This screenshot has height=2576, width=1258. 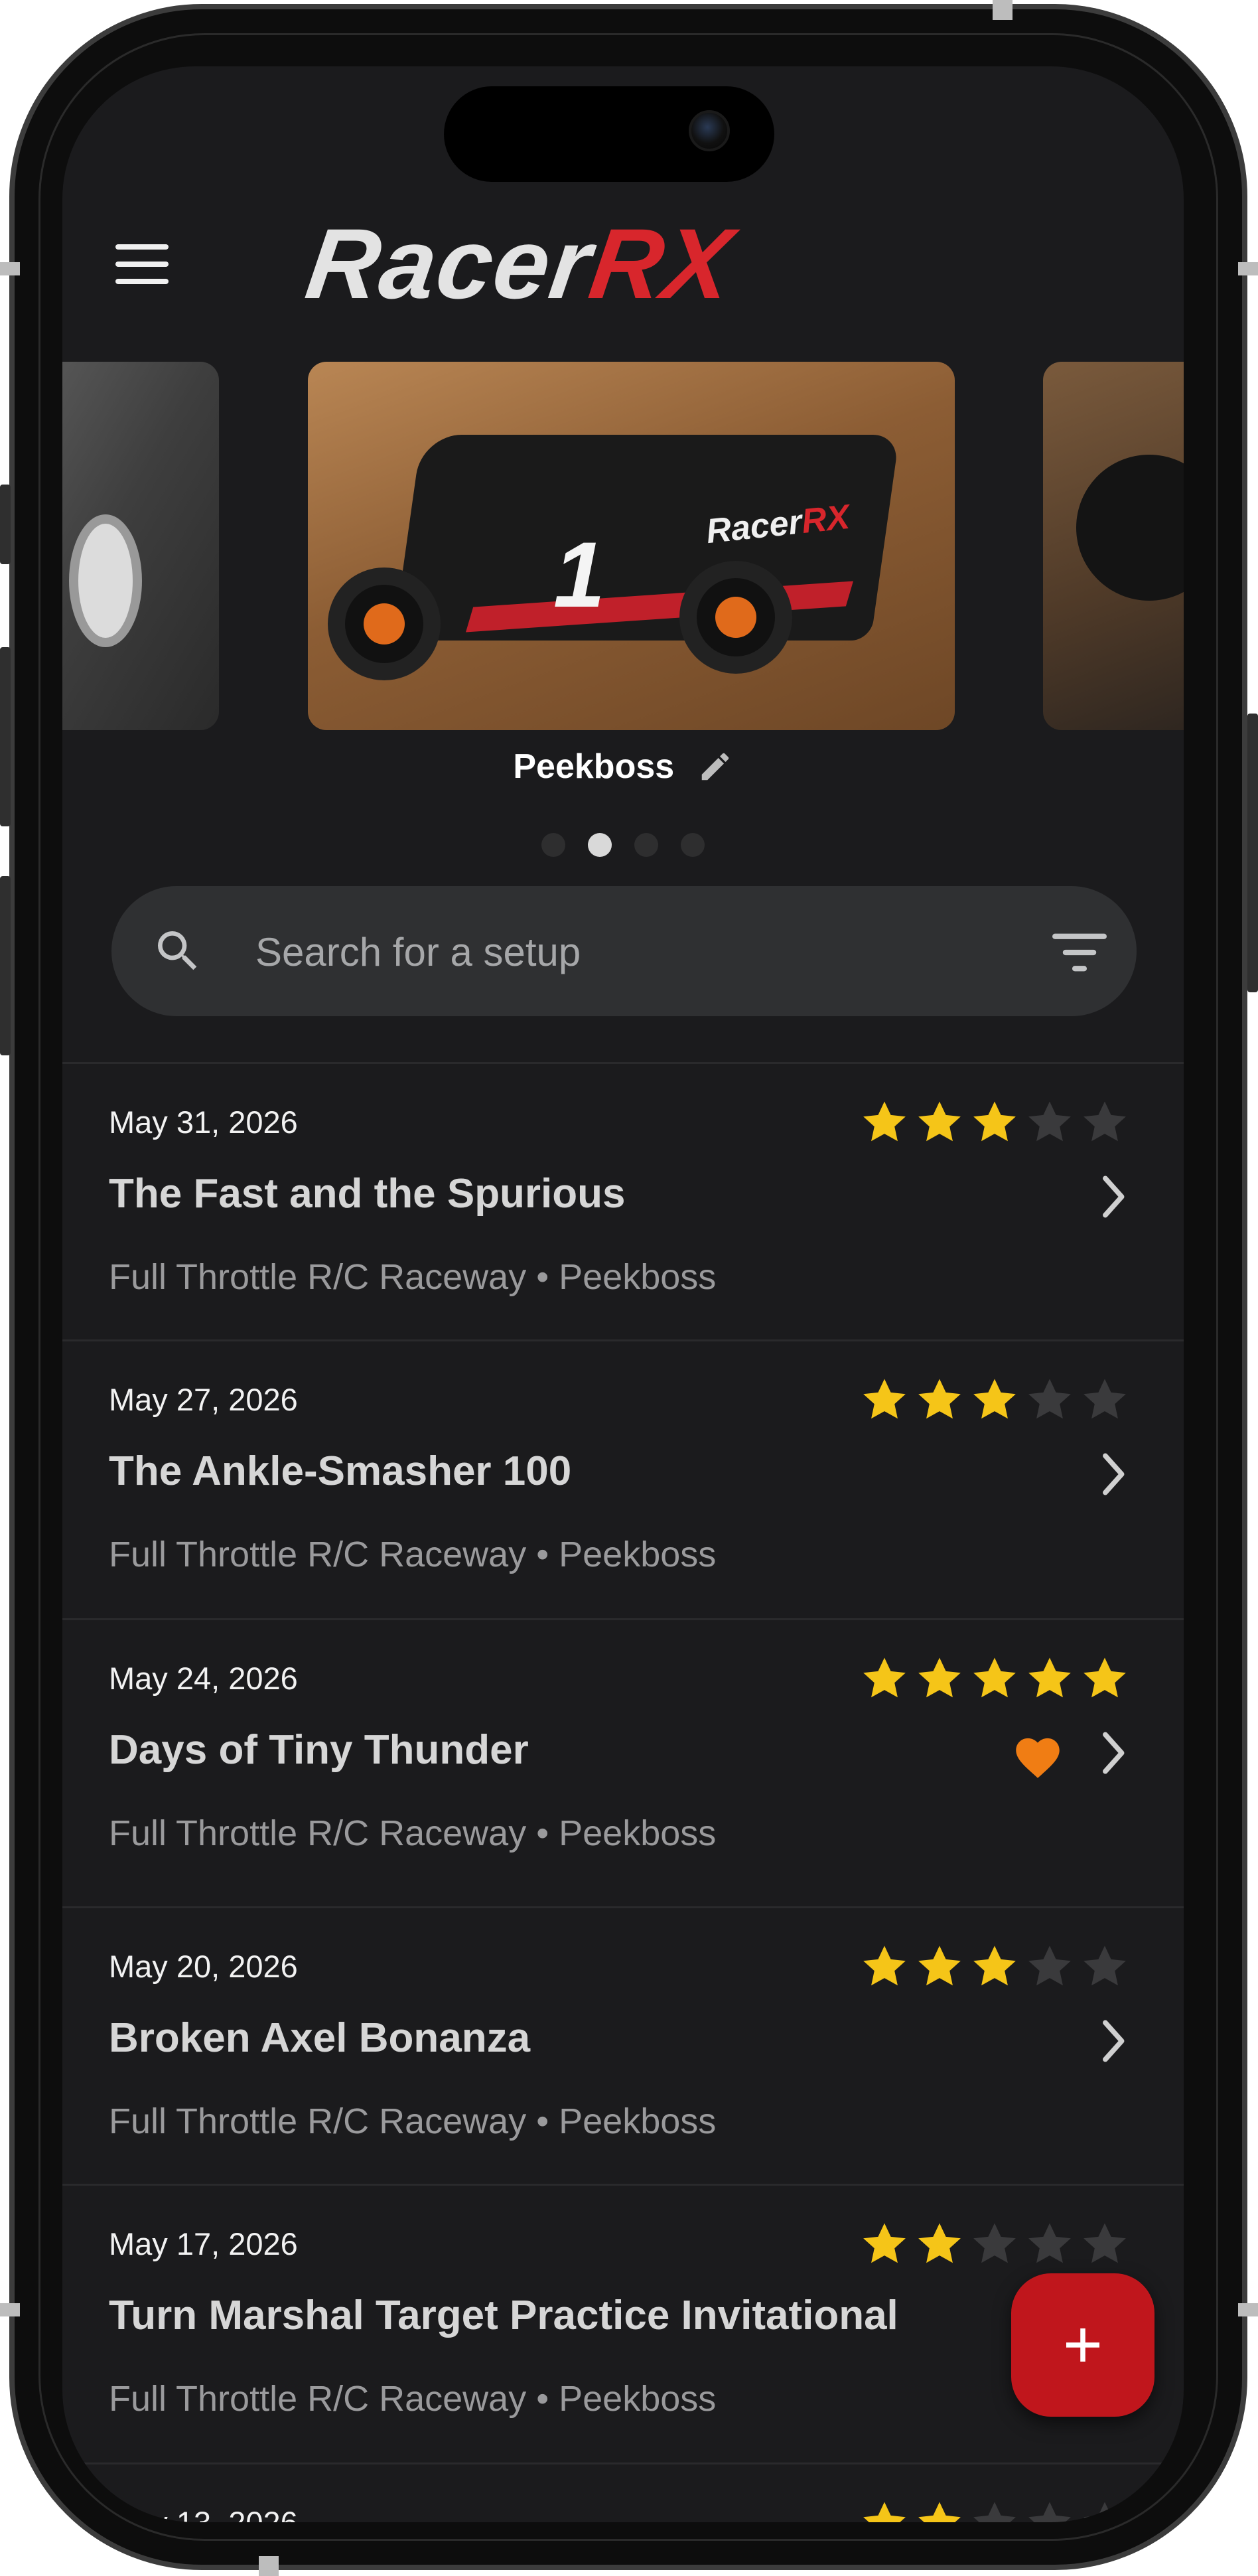 I want to click on search-bar, so click(x=624, y=951).